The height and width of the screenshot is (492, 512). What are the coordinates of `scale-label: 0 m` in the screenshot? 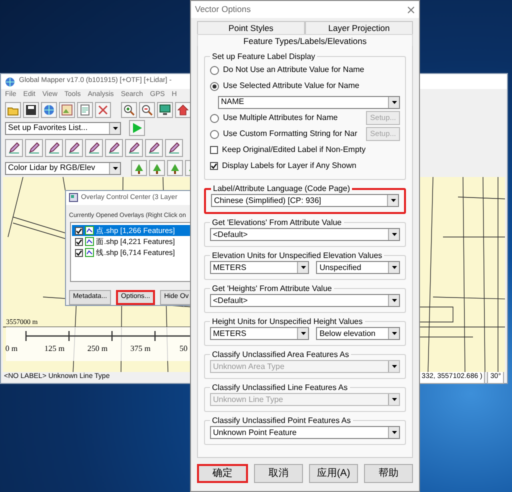 It's located at (11, 349).